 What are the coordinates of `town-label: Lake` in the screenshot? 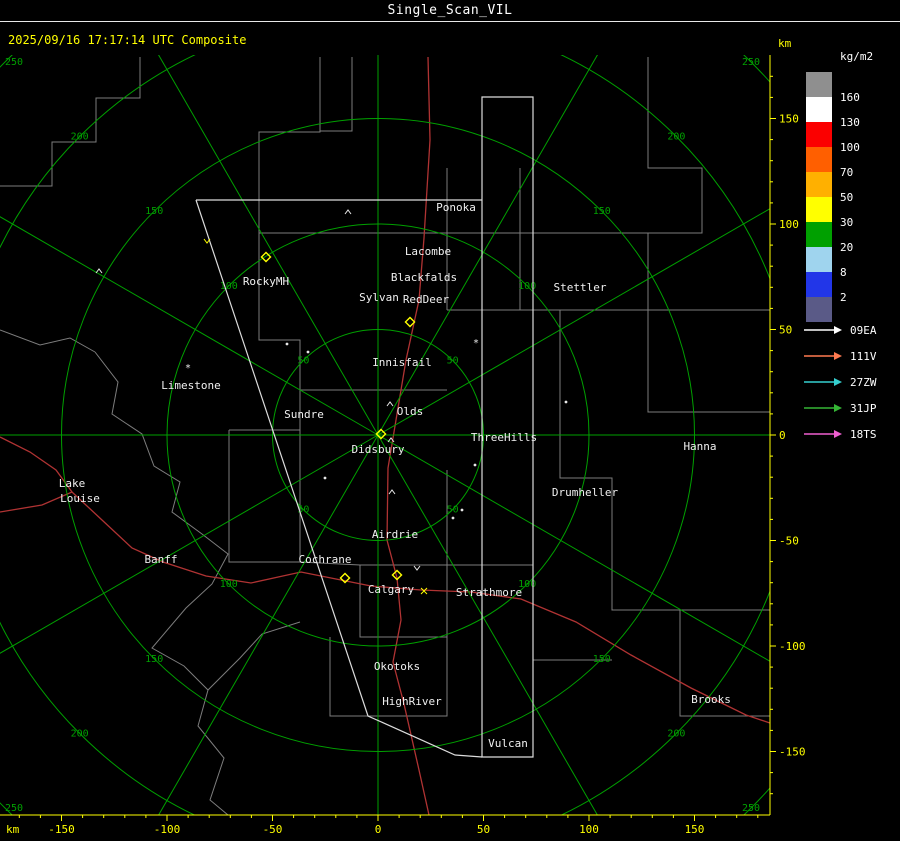 It's located at (72, 483).